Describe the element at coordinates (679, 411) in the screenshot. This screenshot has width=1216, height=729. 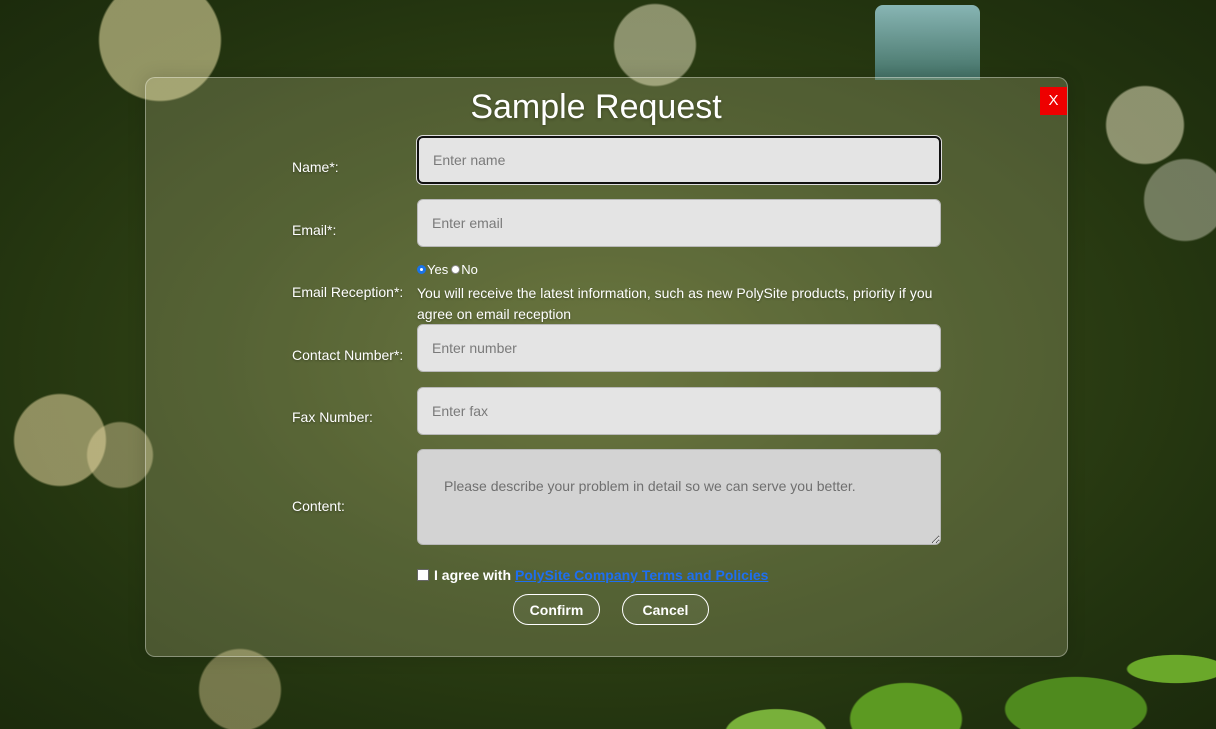
I see `fax-number-input` at that location.